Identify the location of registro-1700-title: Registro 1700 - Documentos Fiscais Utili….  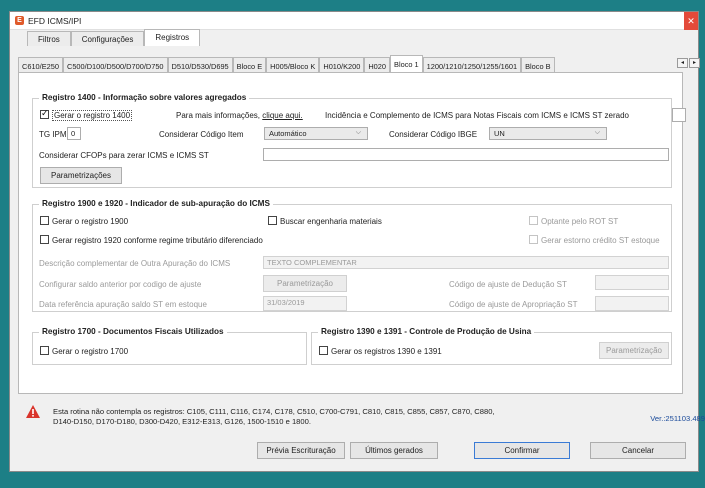
(133, 331).